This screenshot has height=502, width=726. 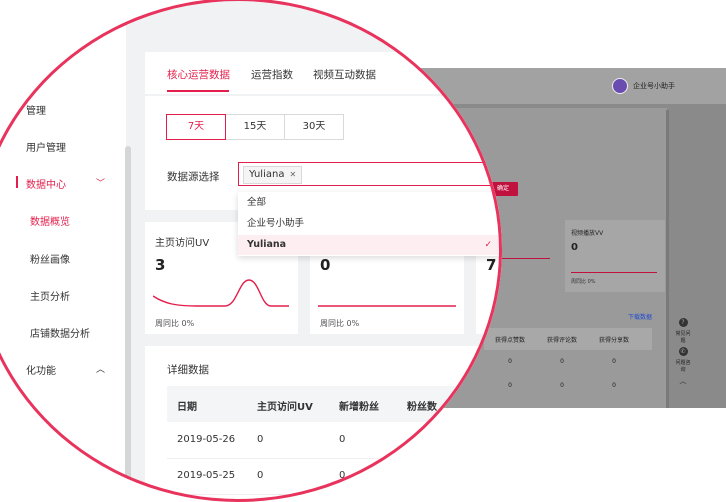 I want to click on option-label: 全部, so click(x=257, y=202).